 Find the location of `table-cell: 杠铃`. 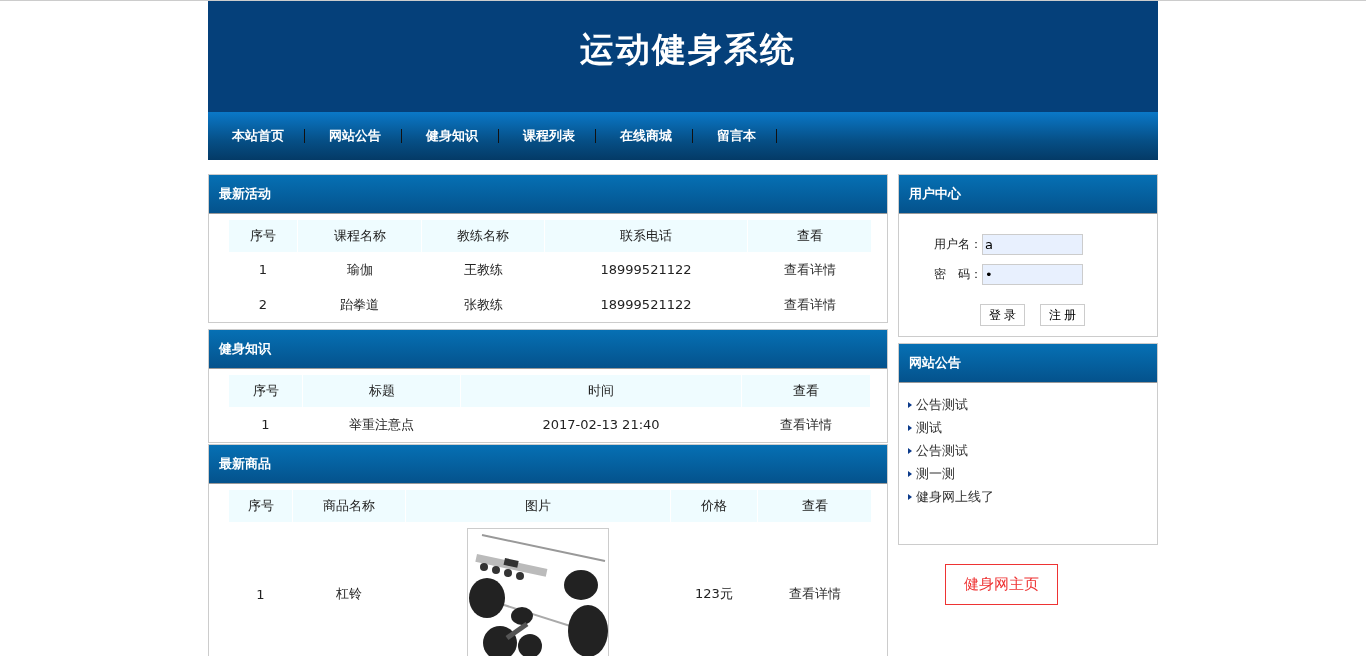

table-cell: 杠铃 is located at coordinates (349, 593).